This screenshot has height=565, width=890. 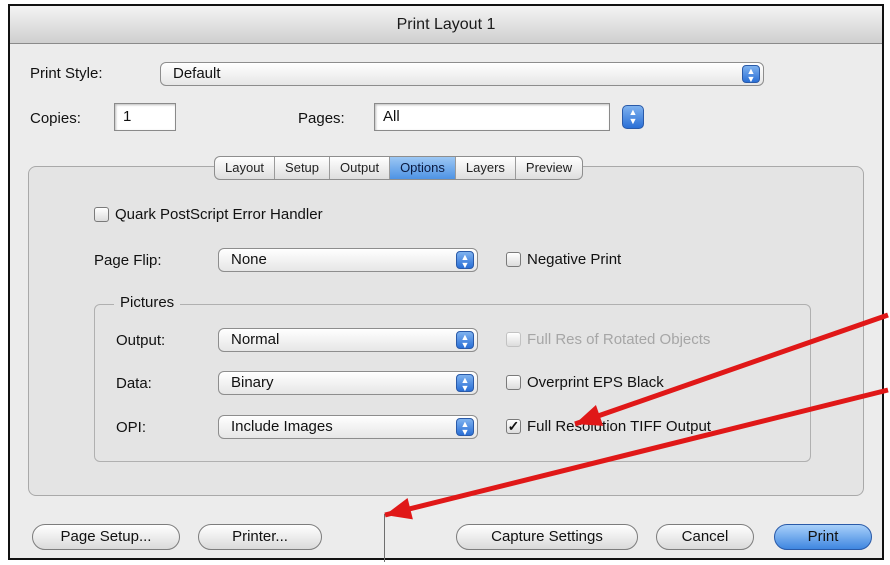 I want to click on pages-label: Pages:, so click(x=321, y=118).